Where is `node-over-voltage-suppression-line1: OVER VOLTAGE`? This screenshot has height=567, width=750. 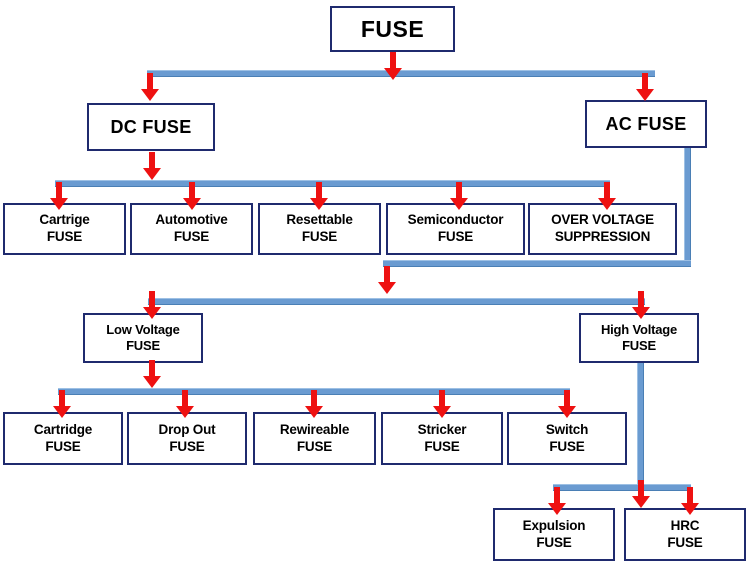 node-over-voltage-suppression-line1: OVER VOLTAGE is located at coordinates (602, 220).